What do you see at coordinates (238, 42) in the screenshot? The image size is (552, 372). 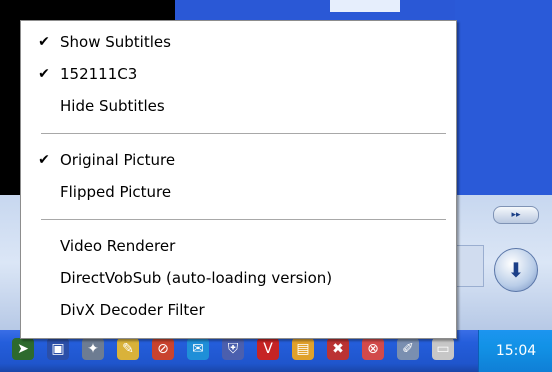 I see `menu-item: ✔ Show Subtitles` at bounding box center [238, 42].